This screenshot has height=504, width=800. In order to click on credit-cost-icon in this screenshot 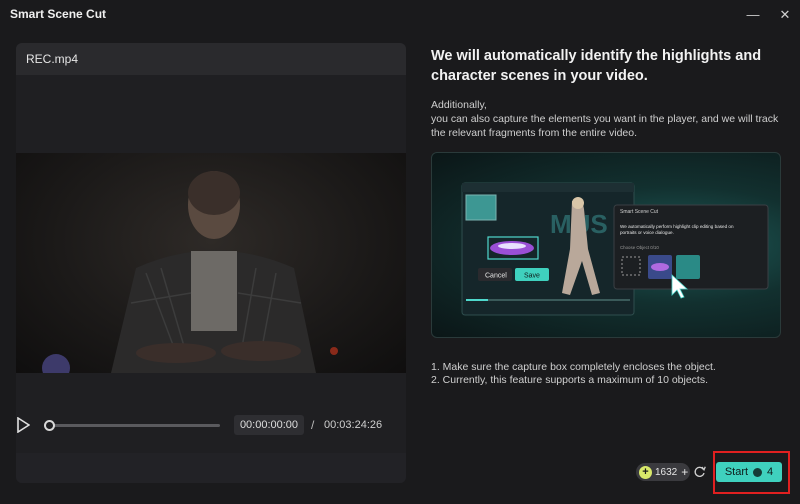, I will do `click(758, 472)`.